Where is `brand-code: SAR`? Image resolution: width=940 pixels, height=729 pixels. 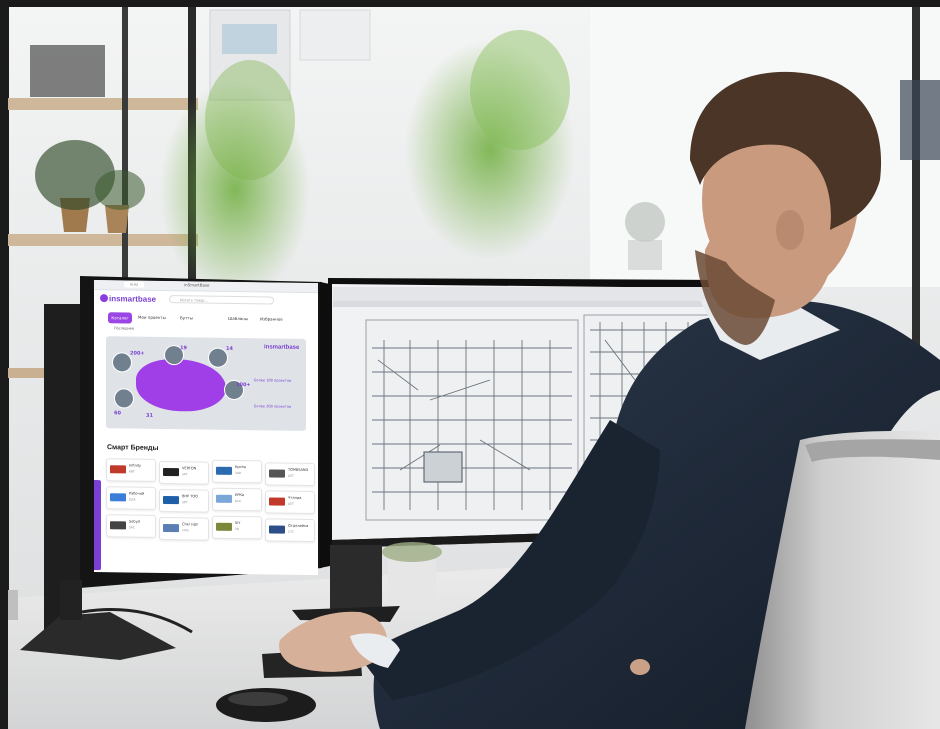 brand-code: SAR is located at coordinates (238, 473).